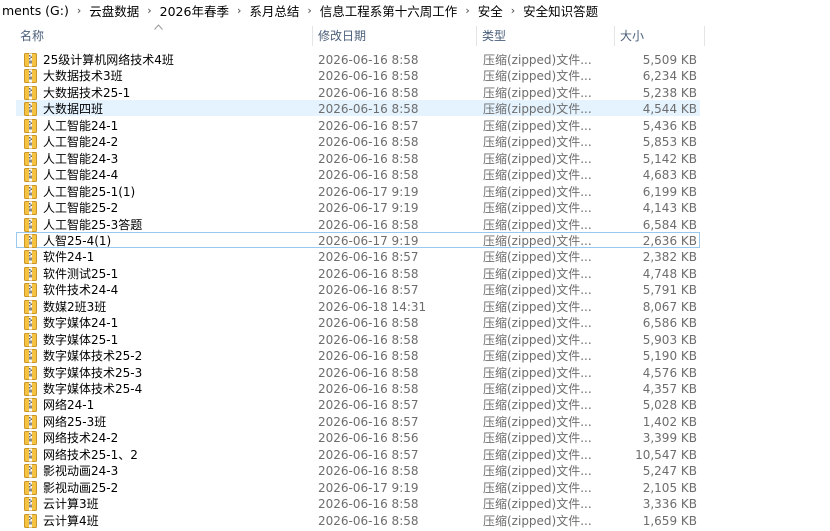 This screenshot has height=531, width=830. Describe the element at coordinates (669, 191) in the screenshot. I see `file-size: 6,199 KB` at that location.